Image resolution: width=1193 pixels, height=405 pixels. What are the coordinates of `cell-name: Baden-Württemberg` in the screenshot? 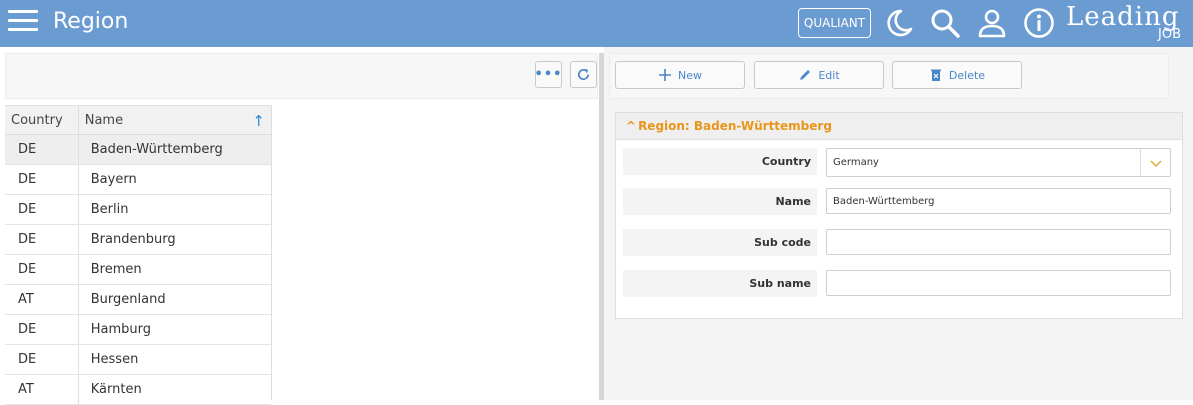 It's located at (156, 149).